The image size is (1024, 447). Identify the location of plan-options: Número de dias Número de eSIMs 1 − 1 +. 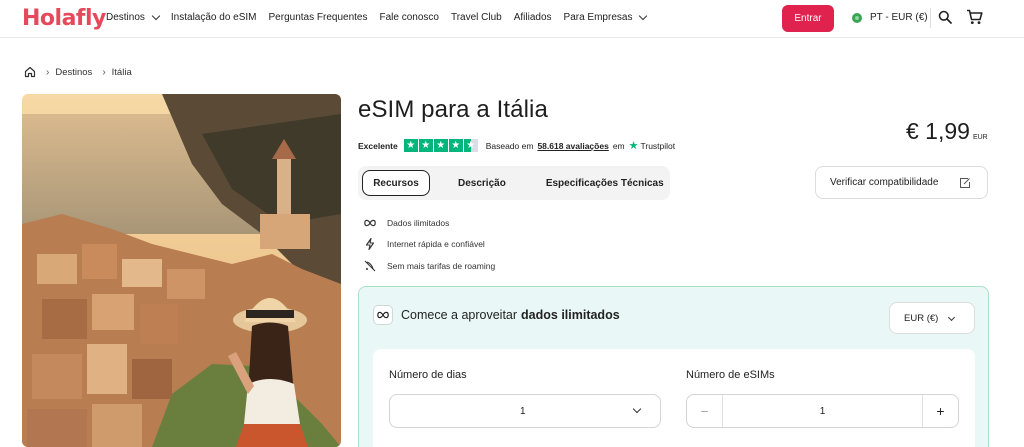
(674, 398).